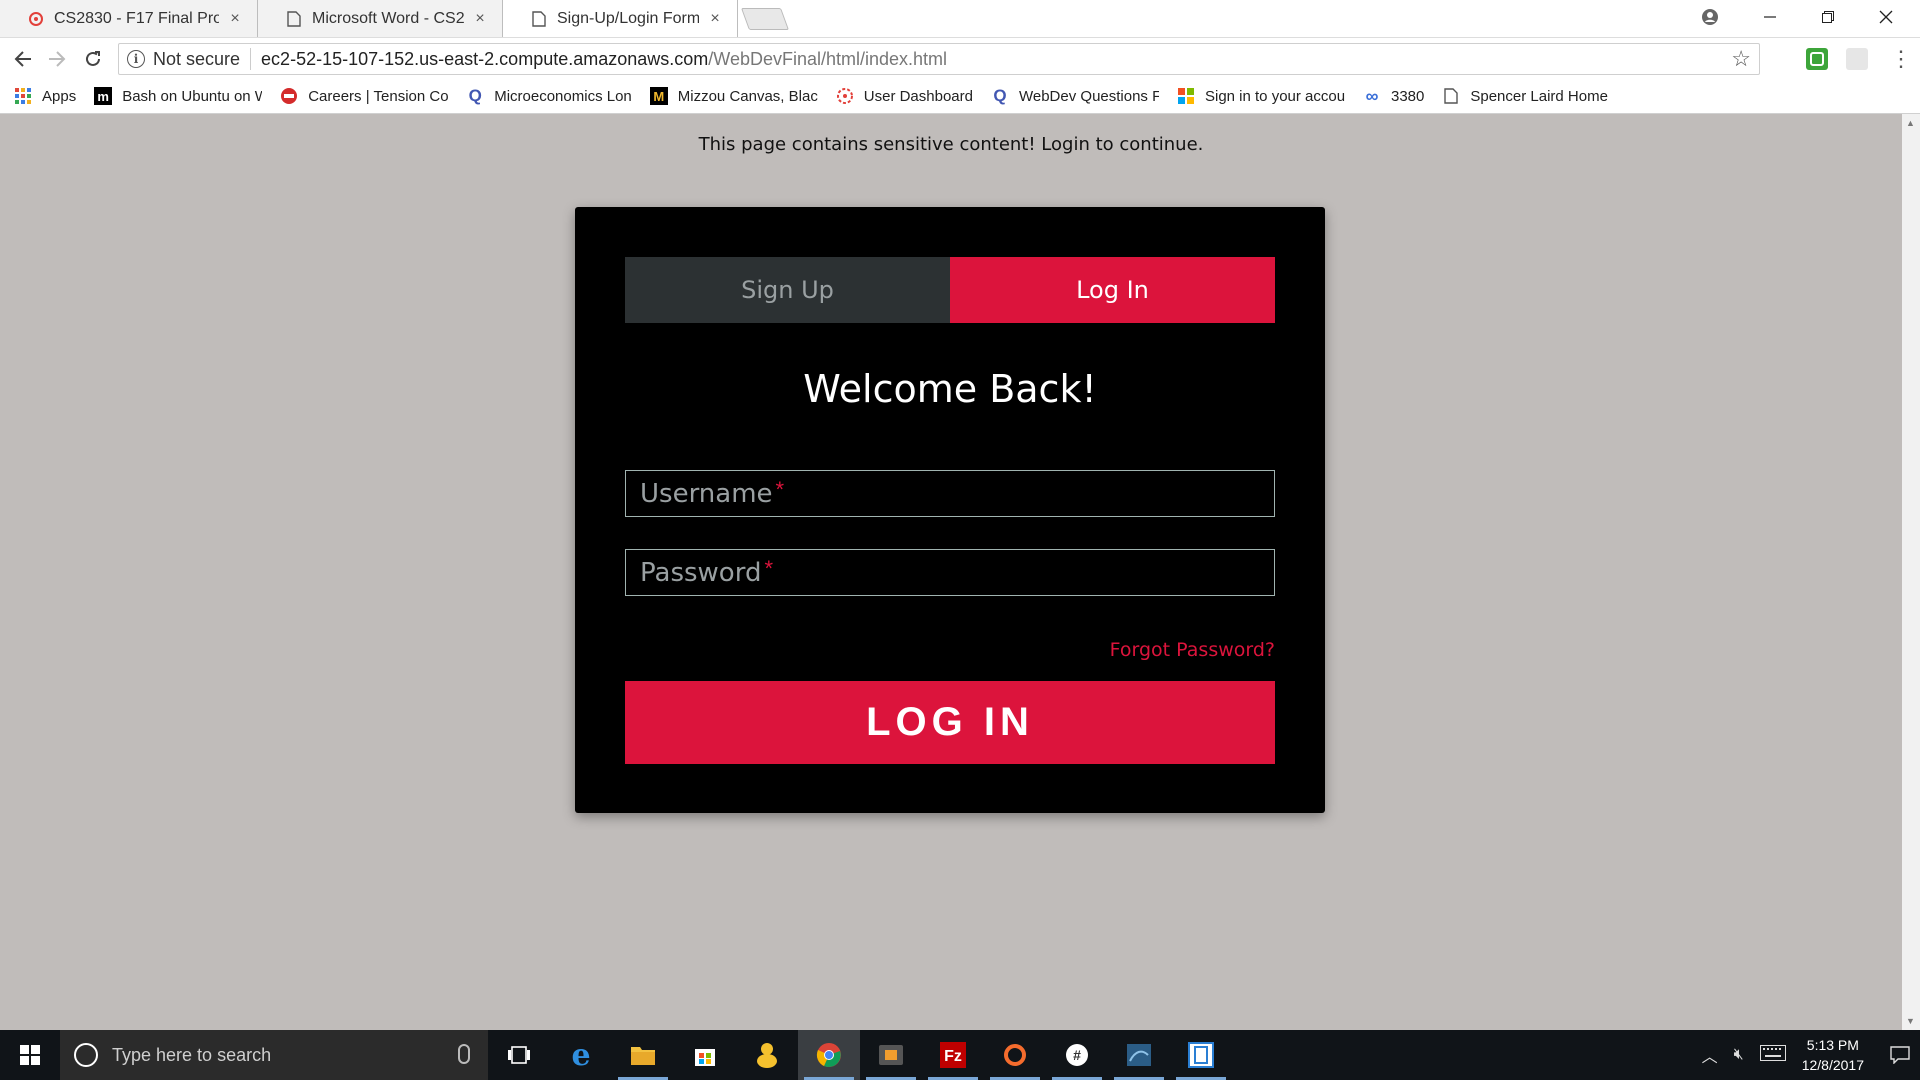 The height and width of the screenshot is (1080, 1920). What do you see at coordinates (1901, 59) in the screenshot?
I see `menu-dots-icon: ⋮` at bounding box center [1901, 59].